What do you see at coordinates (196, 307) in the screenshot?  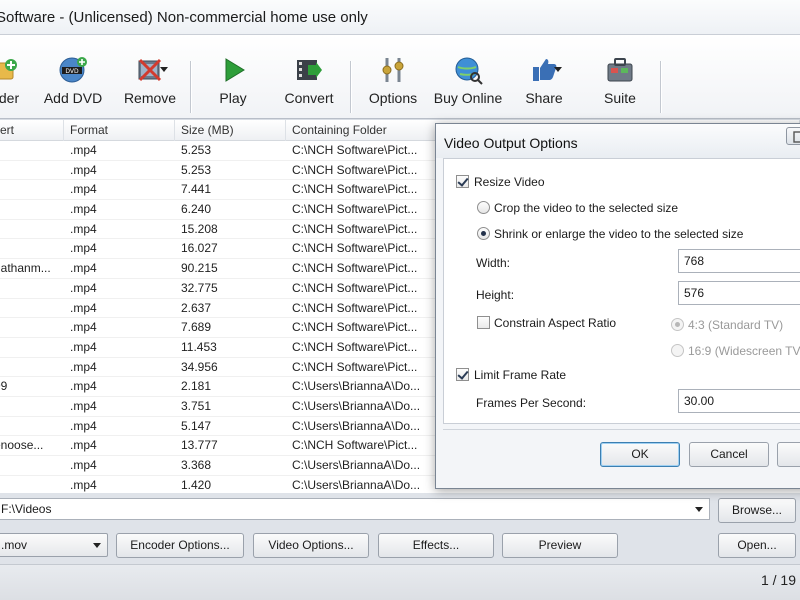 I see `row-size-cell: 2.637` at bounding box center [196, 307].